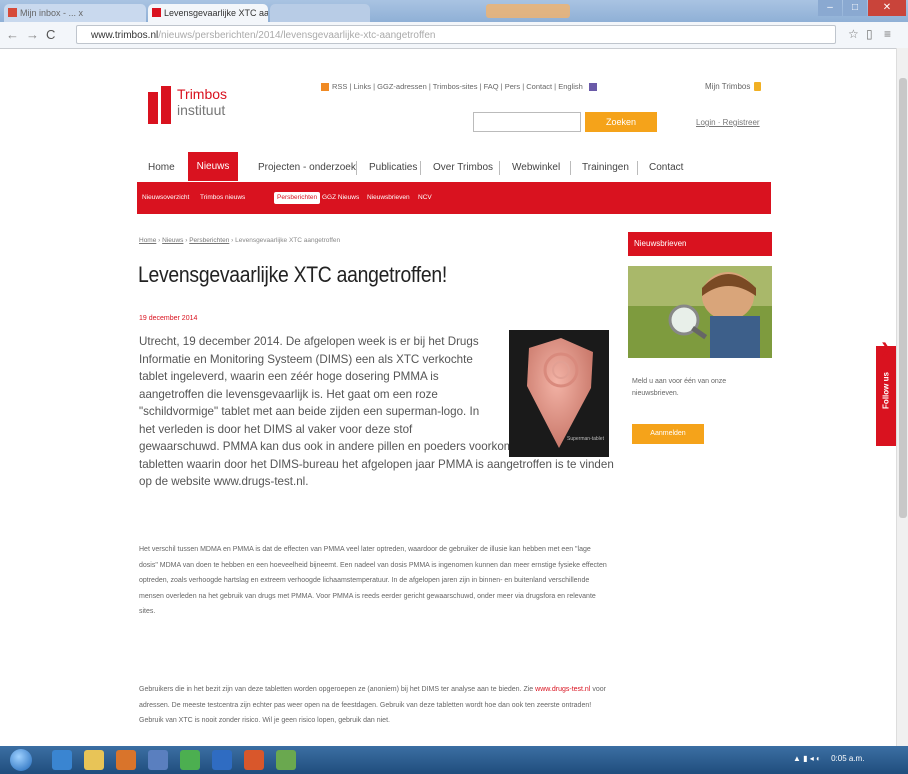 This screenshot has width=908, height=774. I want to click on arrow-right-icon: →, so click(32, 35).